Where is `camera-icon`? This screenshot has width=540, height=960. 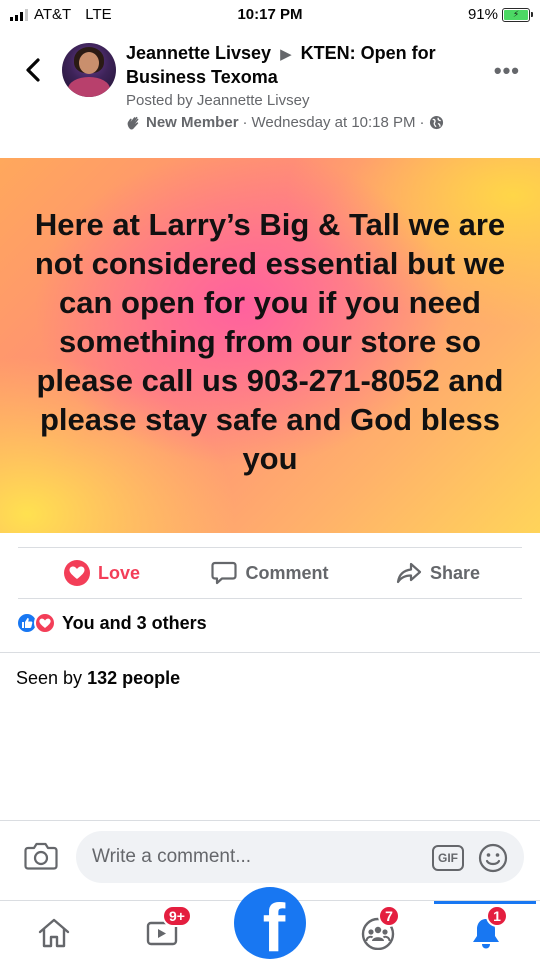
camera-icon is located at coordinates (41, 856).